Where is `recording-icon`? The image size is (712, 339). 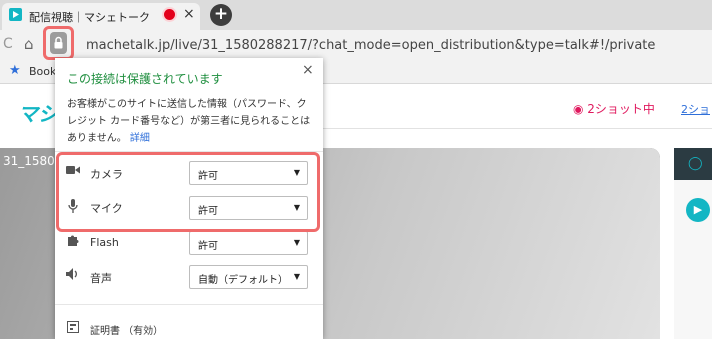
recording-icon is located at coordinates (169, 14).